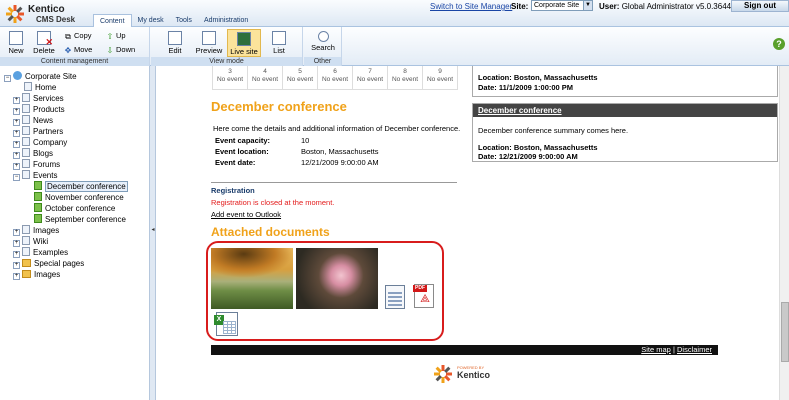 Image resolution: width=789 pixels, height=400 pixels. What do you see at coordinates (279, 43) in the screenshot?
I see `list-button: List` at bounding box center [279, 43].